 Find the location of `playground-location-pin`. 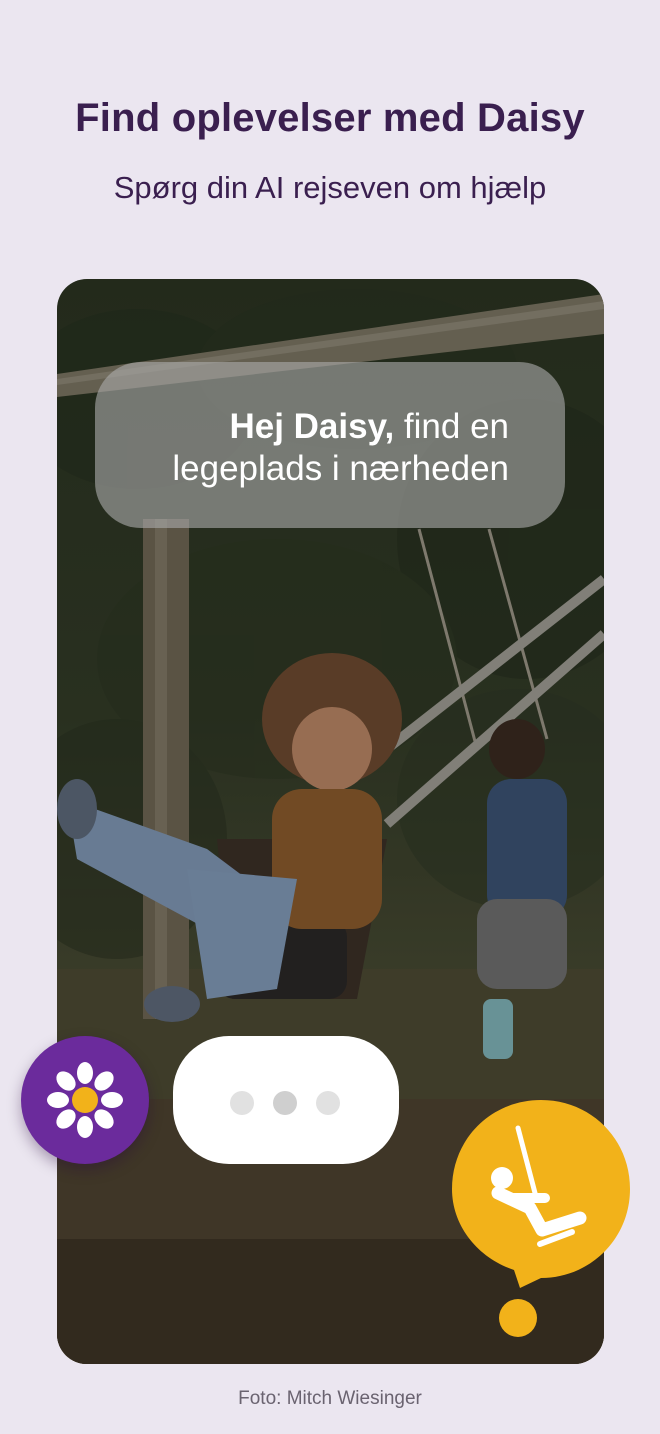

playground-location-pin is located at coordinates (541, 1218).